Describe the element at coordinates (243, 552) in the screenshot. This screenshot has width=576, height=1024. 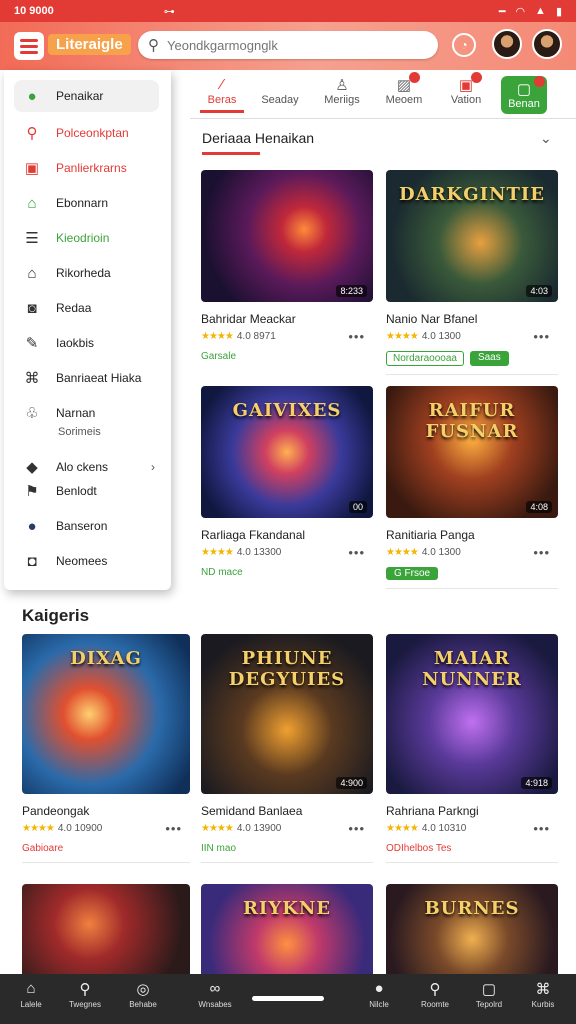
I see `rating-value: 4.0` at that location.